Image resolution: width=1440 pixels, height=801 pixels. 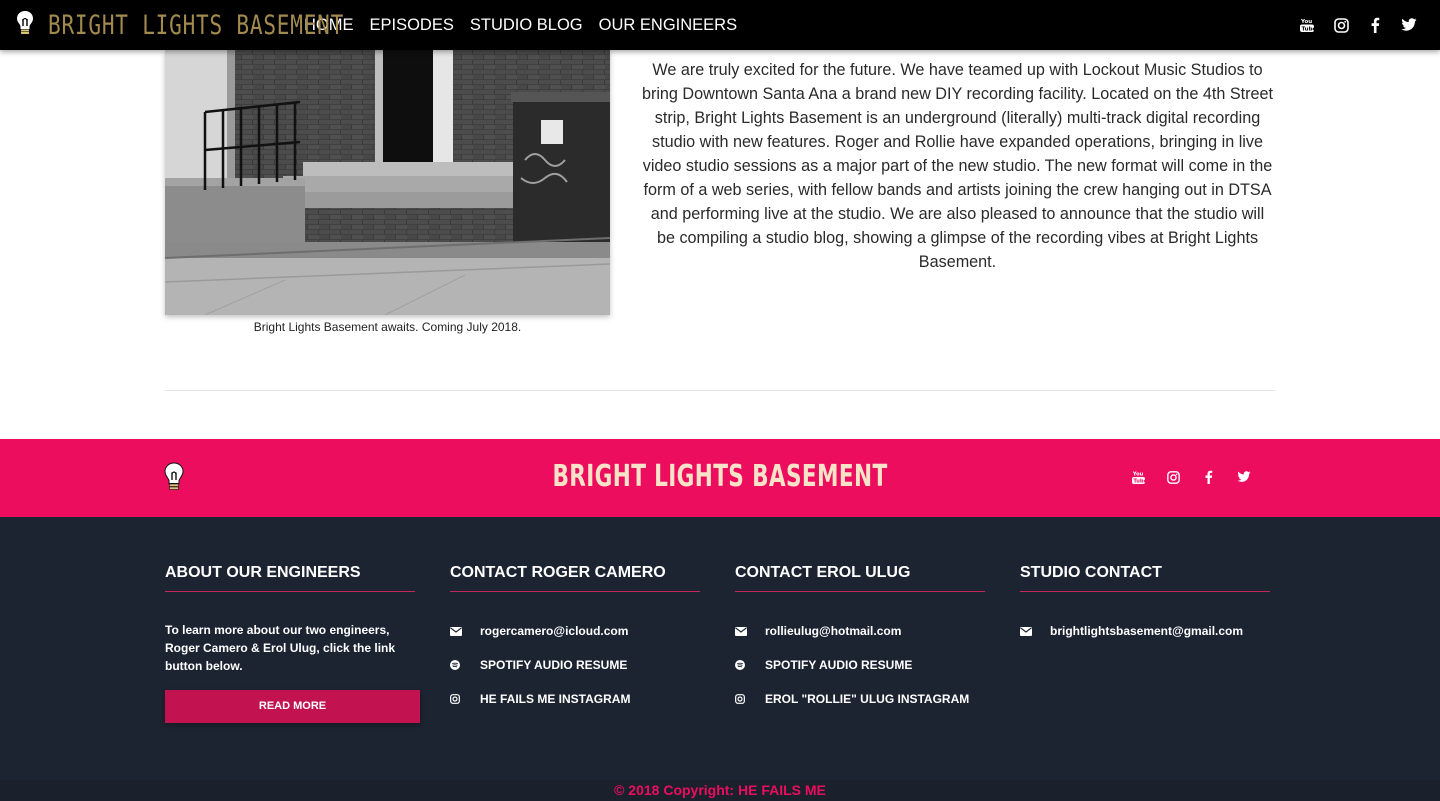 I want to click on footer-brand-band: BRIGHT LIGHTS BASEMENT YouTube, so click(x=720, y=478).